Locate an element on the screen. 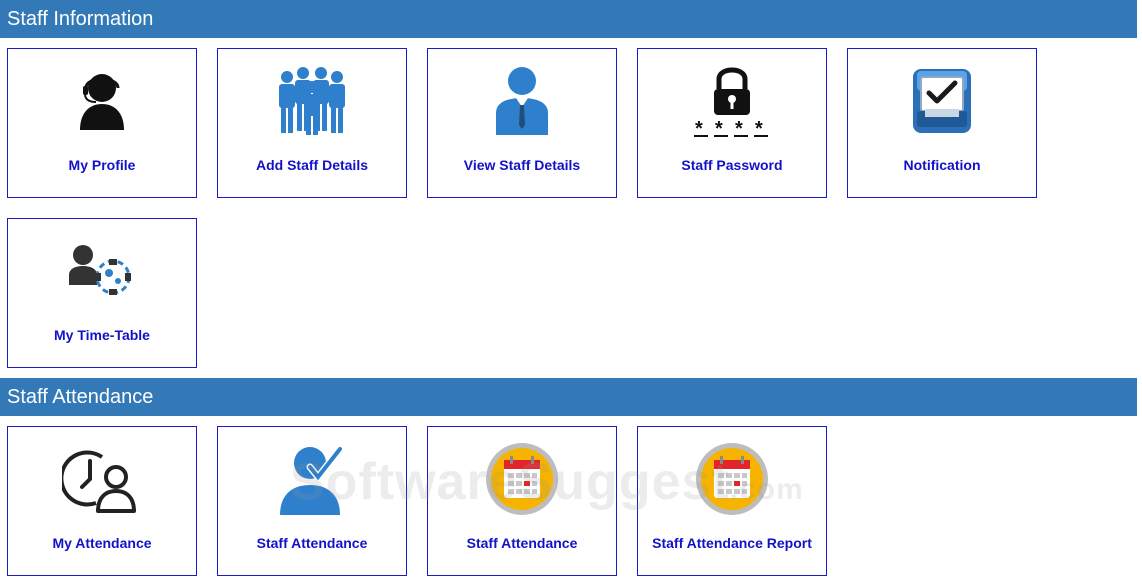 Image resolution: width=1142 pixels, height=581 pixels. tile-label: My Profile is located at coordinates (102, 165).